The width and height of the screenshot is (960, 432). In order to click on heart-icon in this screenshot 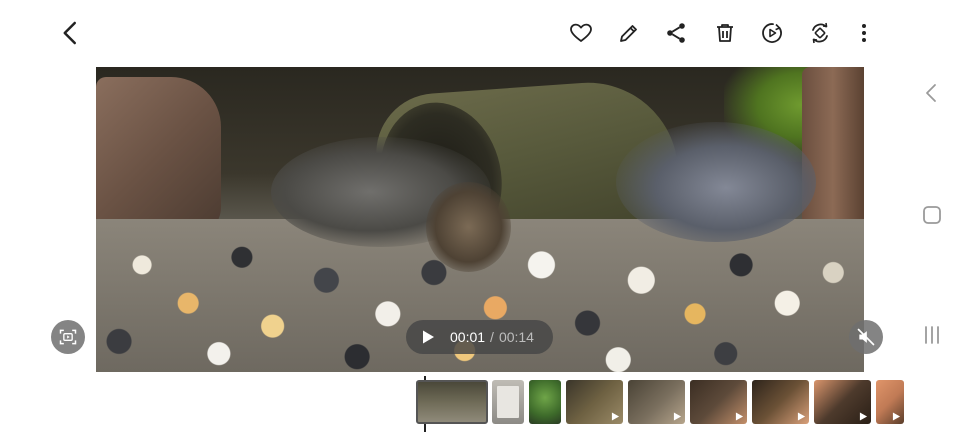, I will do `click(581, 32)`.